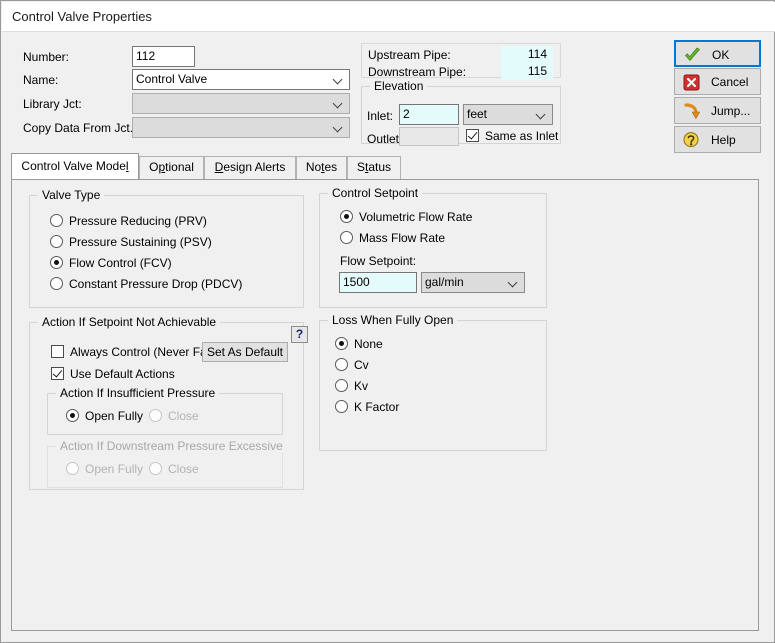 Image resolution: width=775 pixels, height=643 pixels. I want to click on help-button-label: Help, so click(723, 140).